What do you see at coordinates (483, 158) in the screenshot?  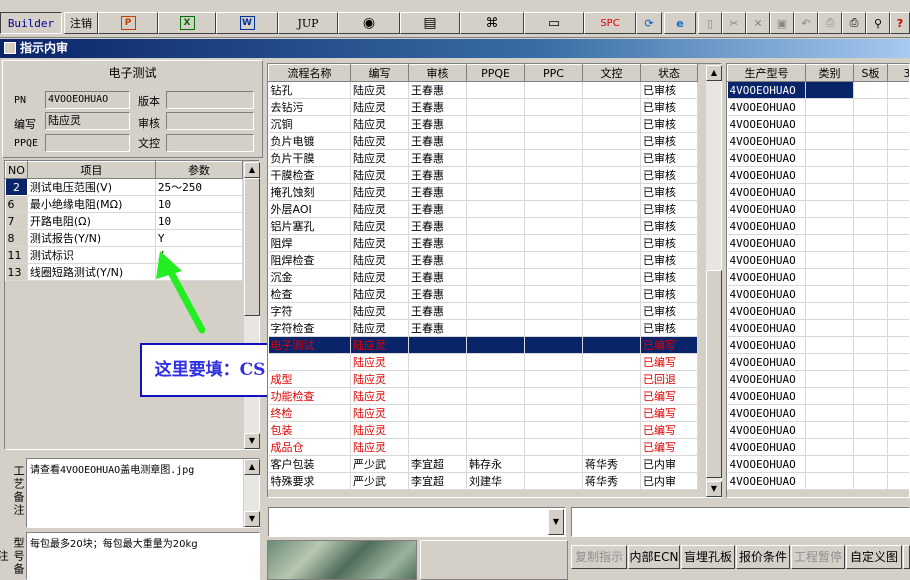 I see `process-row: 负片干膜 陆应灵 王春惠 已审核` at bounding box center [483, 158].